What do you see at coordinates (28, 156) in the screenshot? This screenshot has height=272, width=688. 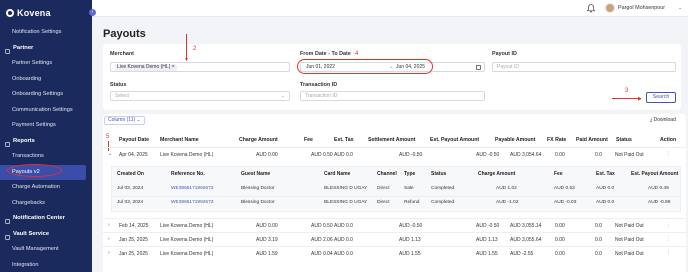 I see `sidebar-item-label: Transactions` at bounding box center [28, 156].